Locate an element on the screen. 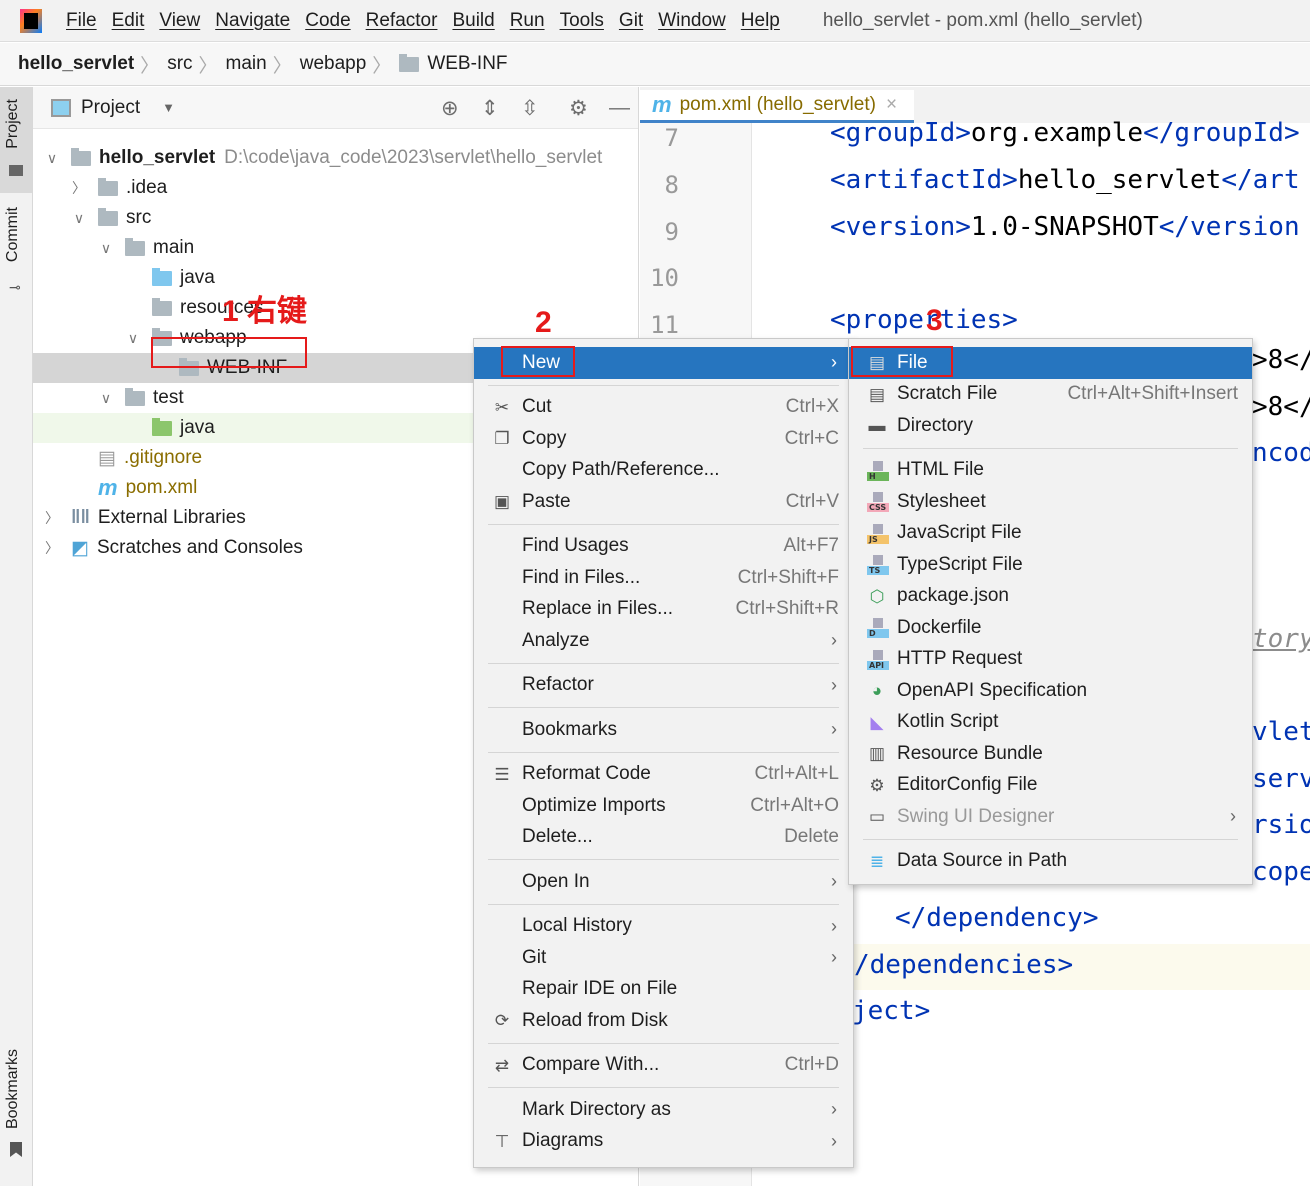 The image size is (1310, 1186). tree-item: java is located at coordinates (336, 278).